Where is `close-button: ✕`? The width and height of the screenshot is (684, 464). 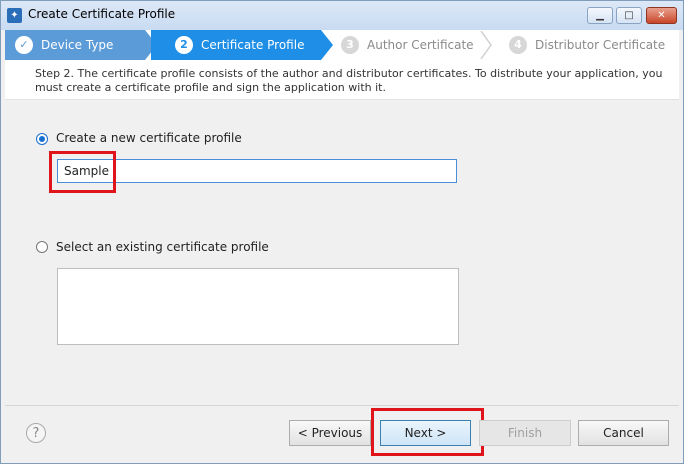
close-button: ✕ is located at coordinates (661, 15).